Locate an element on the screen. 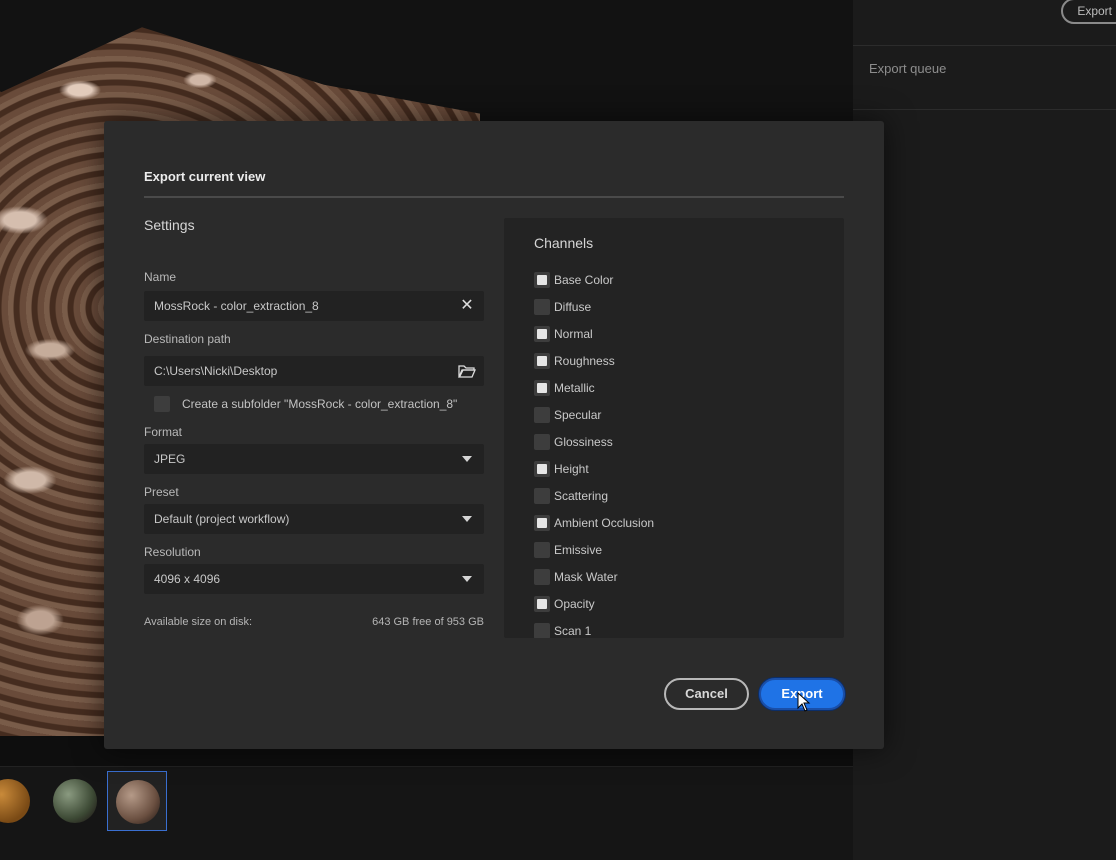  available-label: Available size on disk: is located at coordinates (198, 622).